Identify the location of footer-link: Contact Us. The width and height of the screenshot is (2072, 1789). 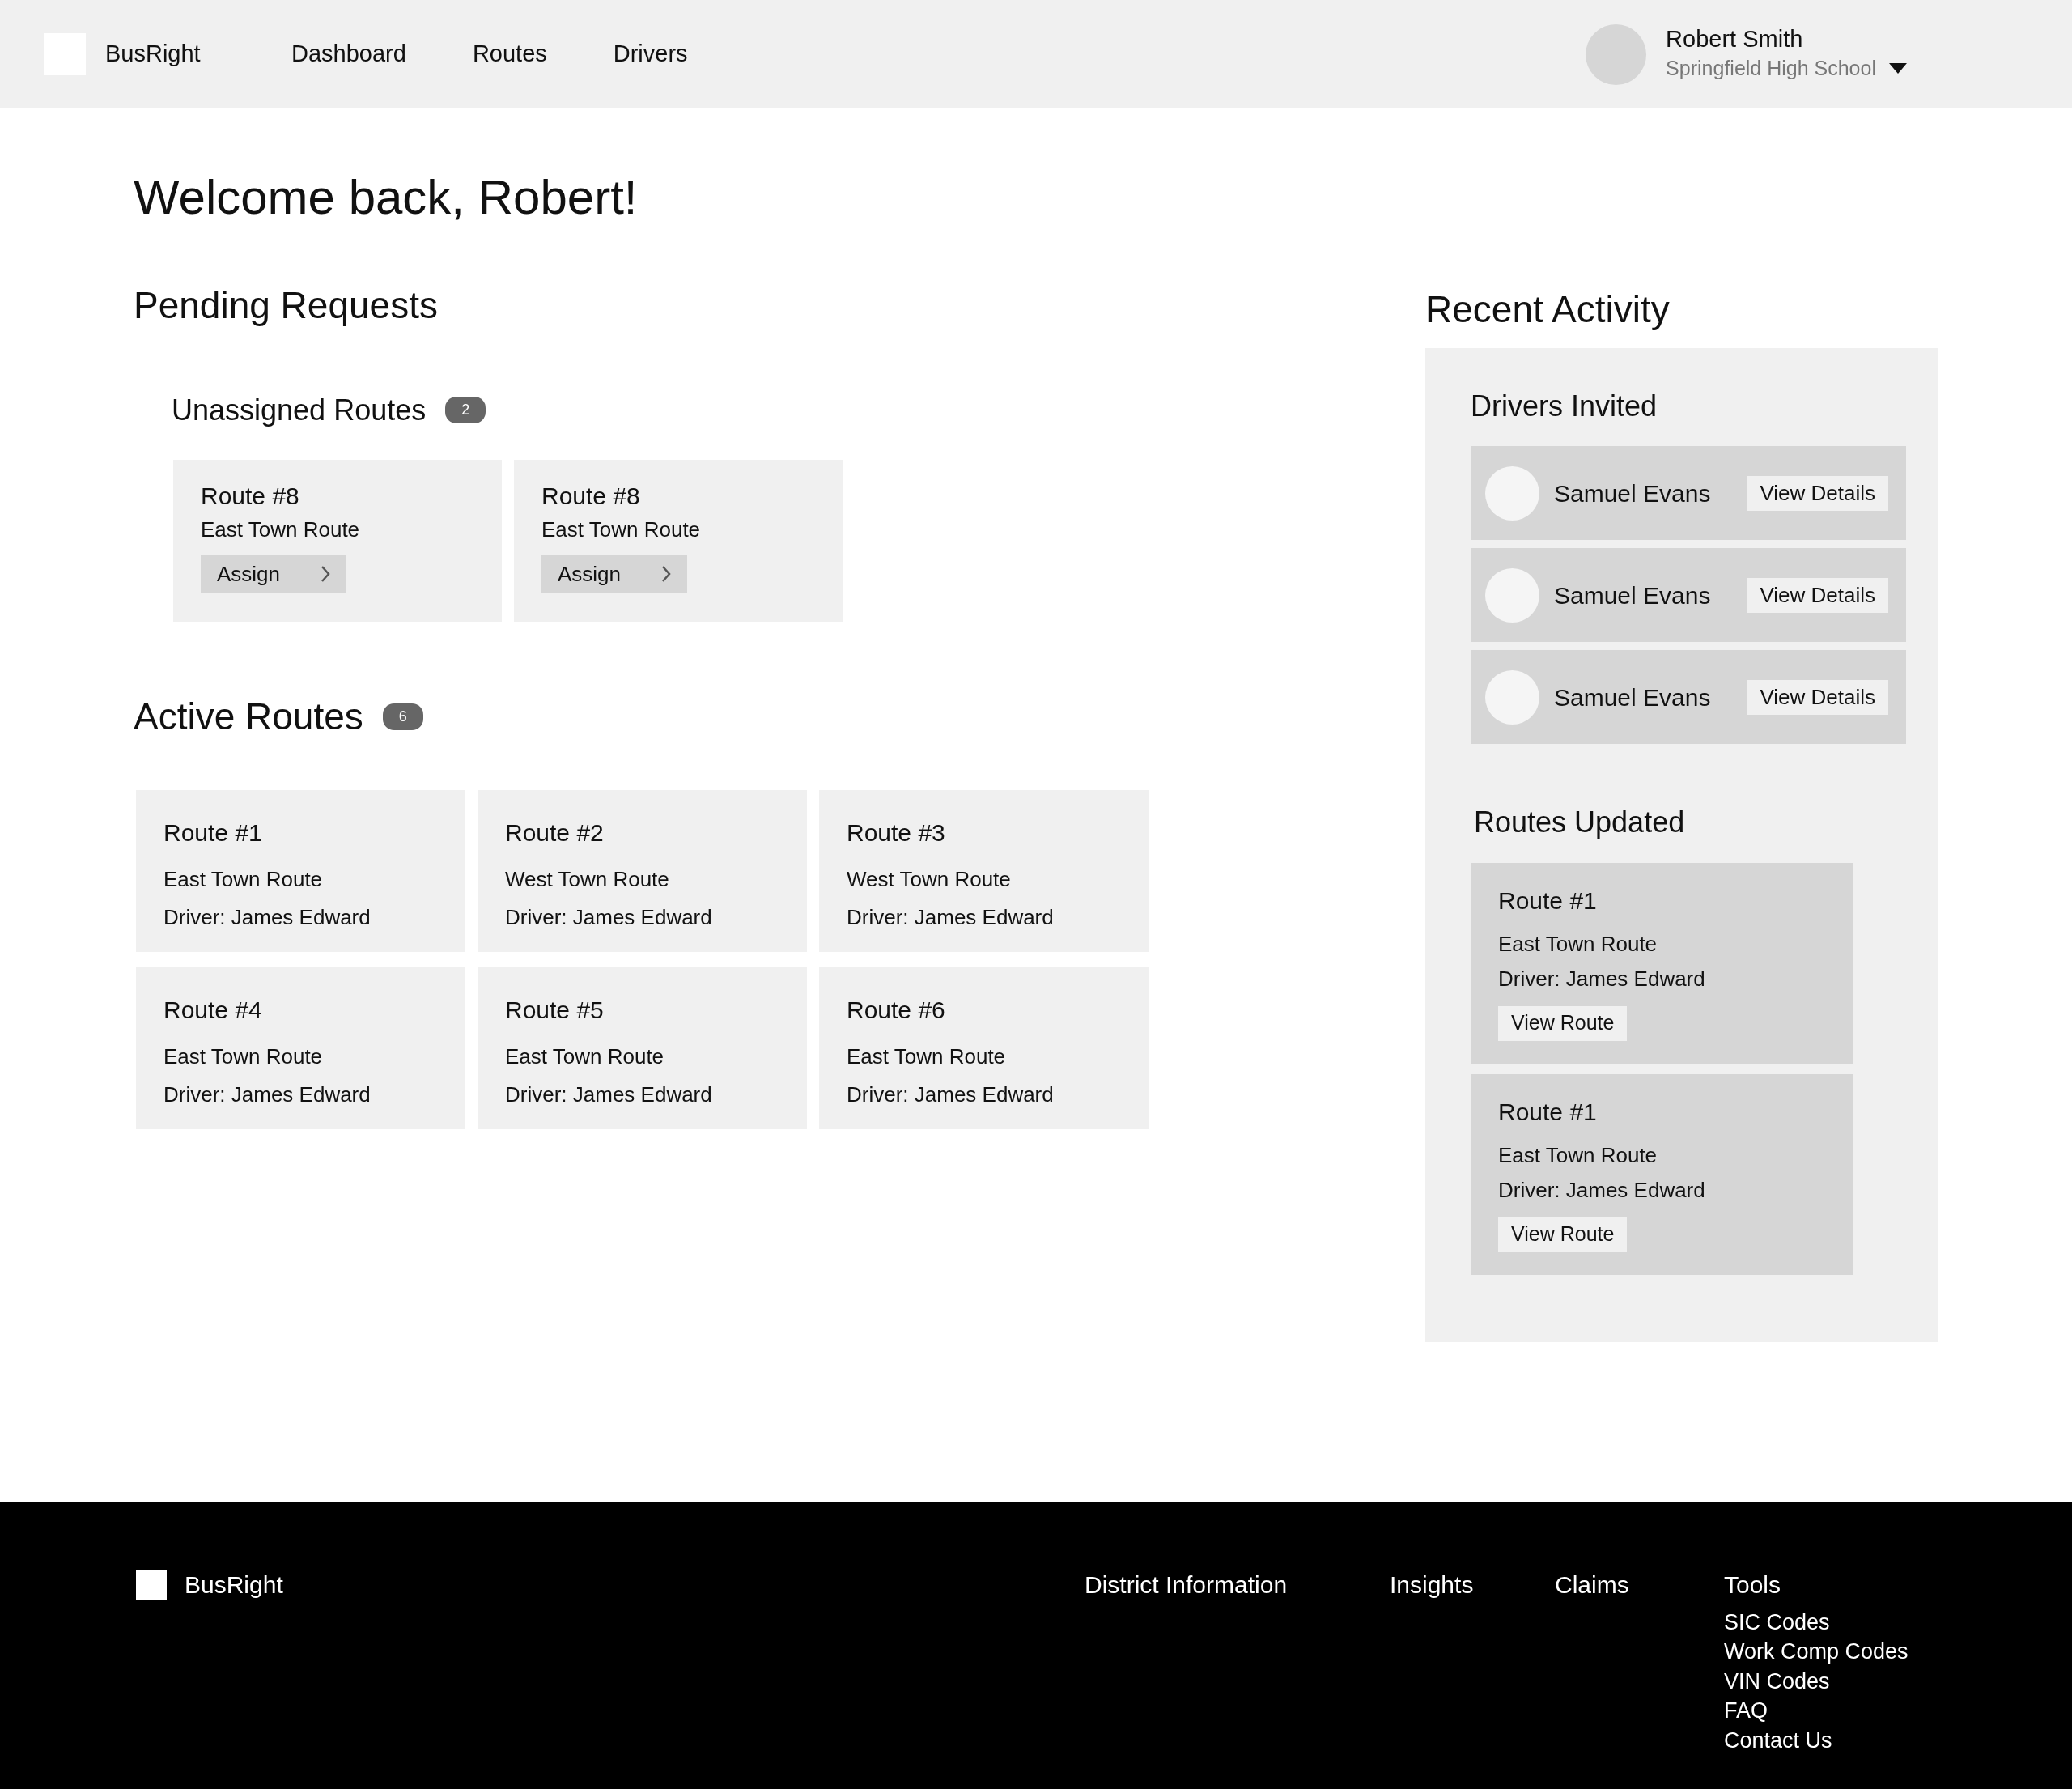
(1857, 1740).